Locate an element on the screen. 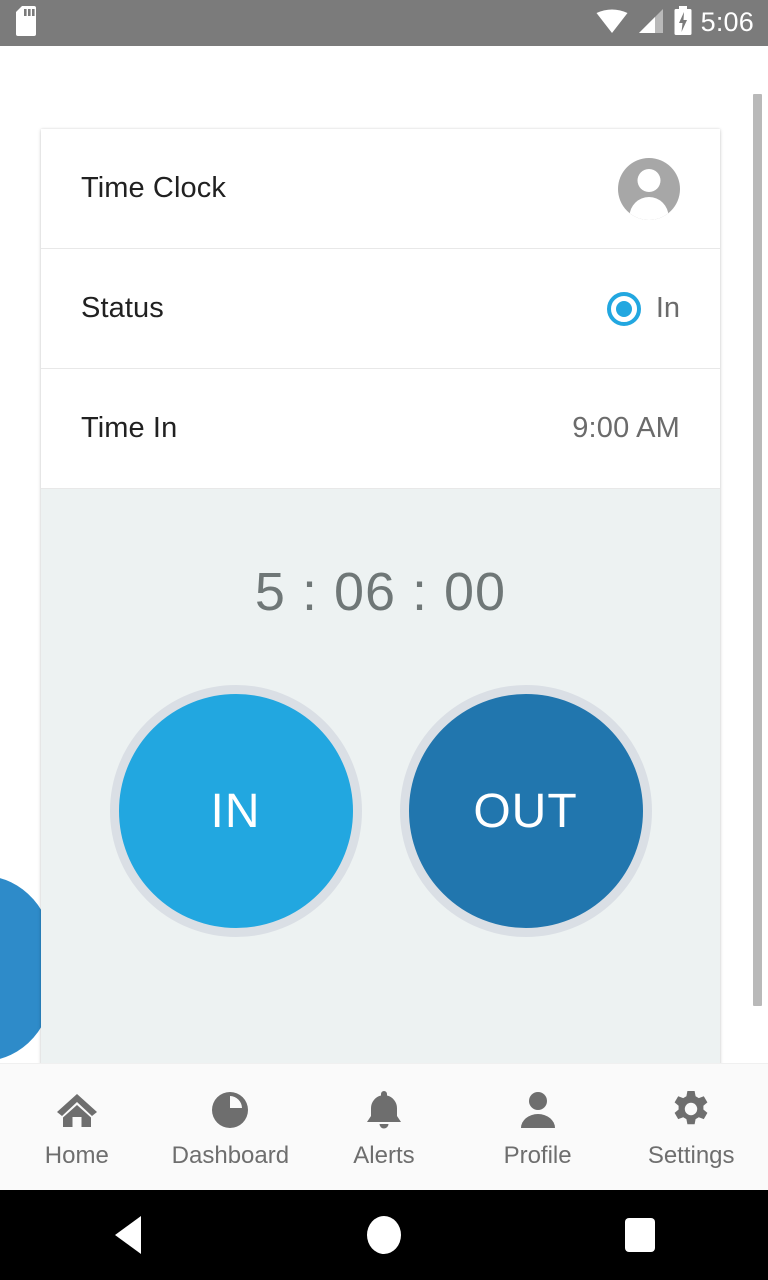 Image resolution: width=768 pixels, height=1280 pixels. home-circle-icon is located at coordinates (384, 1235).